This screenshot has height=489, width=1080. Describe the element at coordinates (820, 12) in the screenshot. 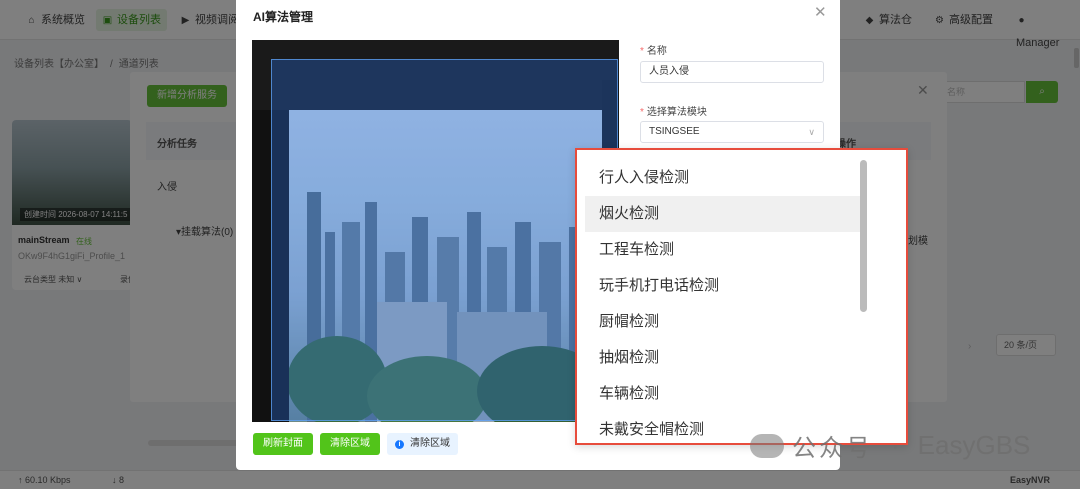

I see `close-icon: ✕` at that location.